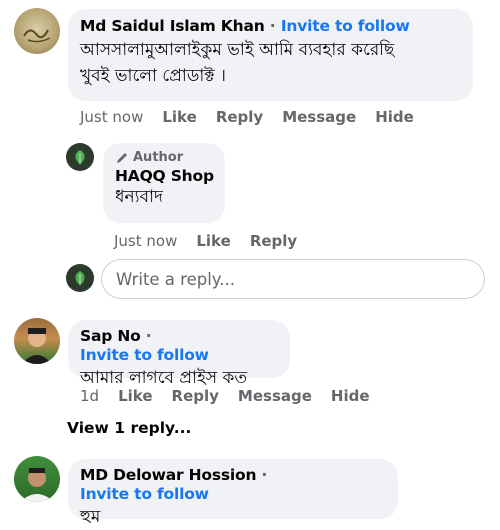  I want to click on author-badge-label: Author, so click(158, 157).